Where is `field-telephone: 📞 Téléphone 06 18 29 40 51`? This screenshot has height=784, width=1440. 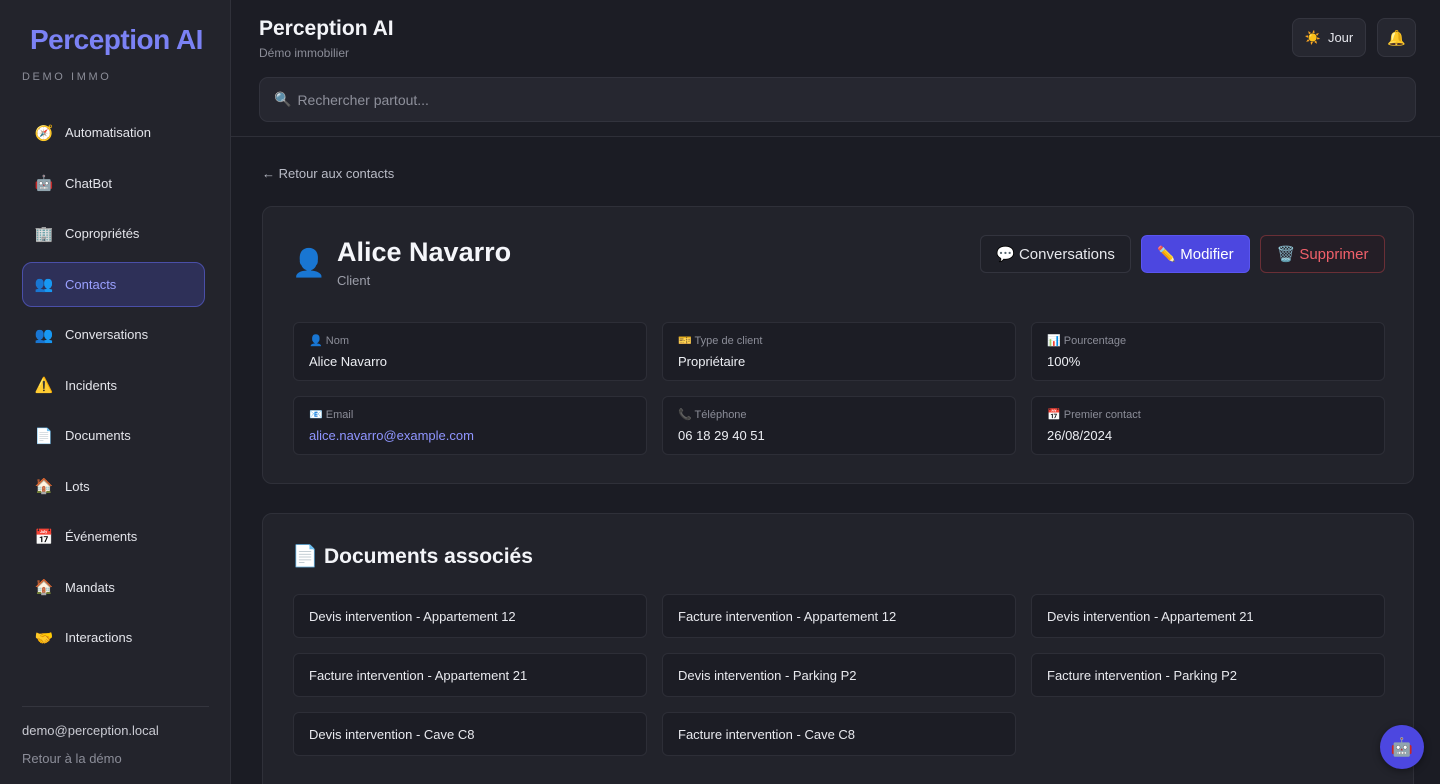
field-telephone: 📞 Téléphone 06 18 29 40 51 is located at coordinates (839, 425).